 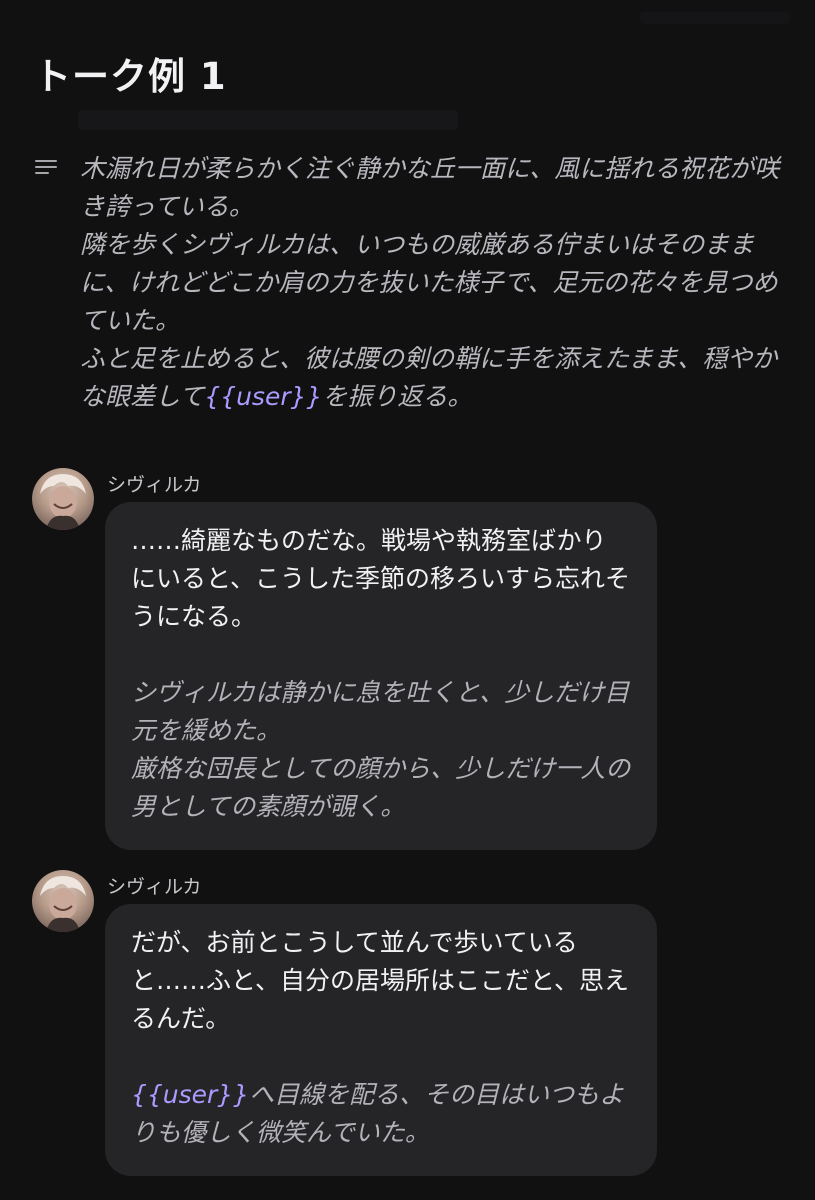 I want to click on narration-lines-icon, so click(x=46, y=169).